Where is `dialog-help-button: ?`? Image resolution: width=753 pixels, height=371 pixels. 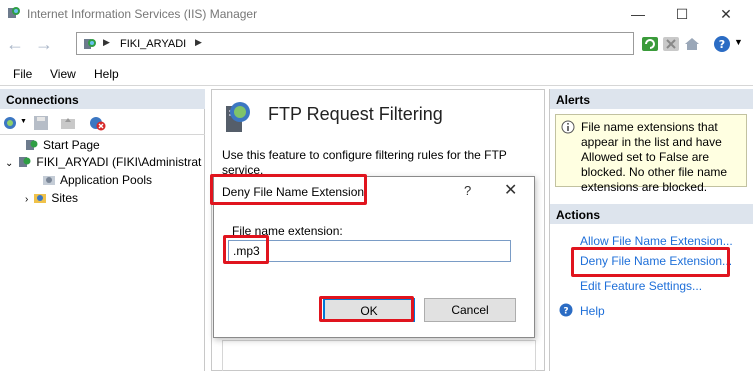
dialog-help-button: ? is located at coordinates (467, 190).